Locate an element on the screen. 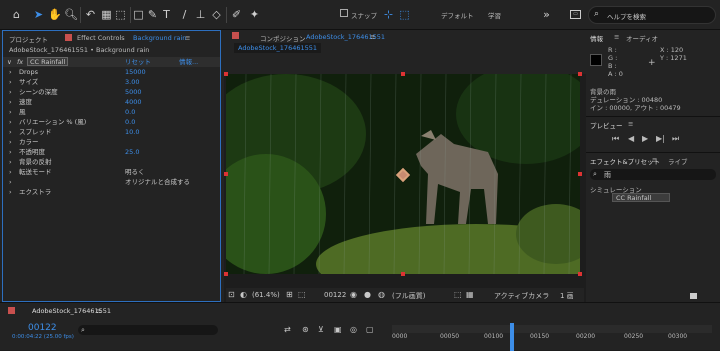  property-value: 10.0 is located at coordinates (132, 132).